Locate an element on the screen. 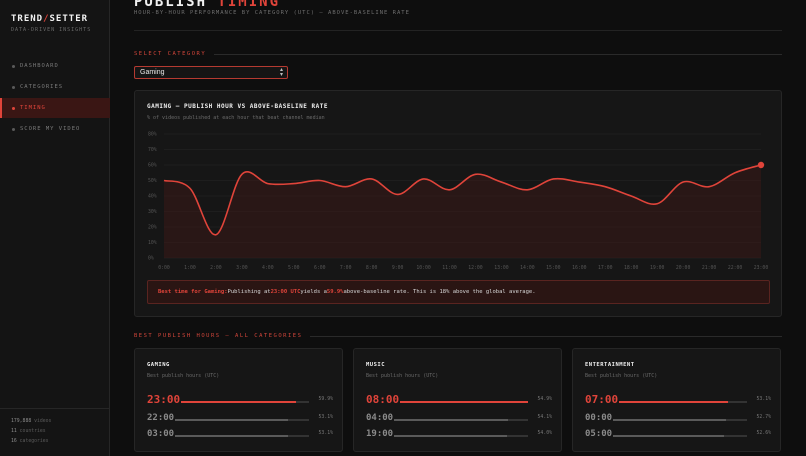  hour-time: 05:00 is located at coordinates (599, 434).